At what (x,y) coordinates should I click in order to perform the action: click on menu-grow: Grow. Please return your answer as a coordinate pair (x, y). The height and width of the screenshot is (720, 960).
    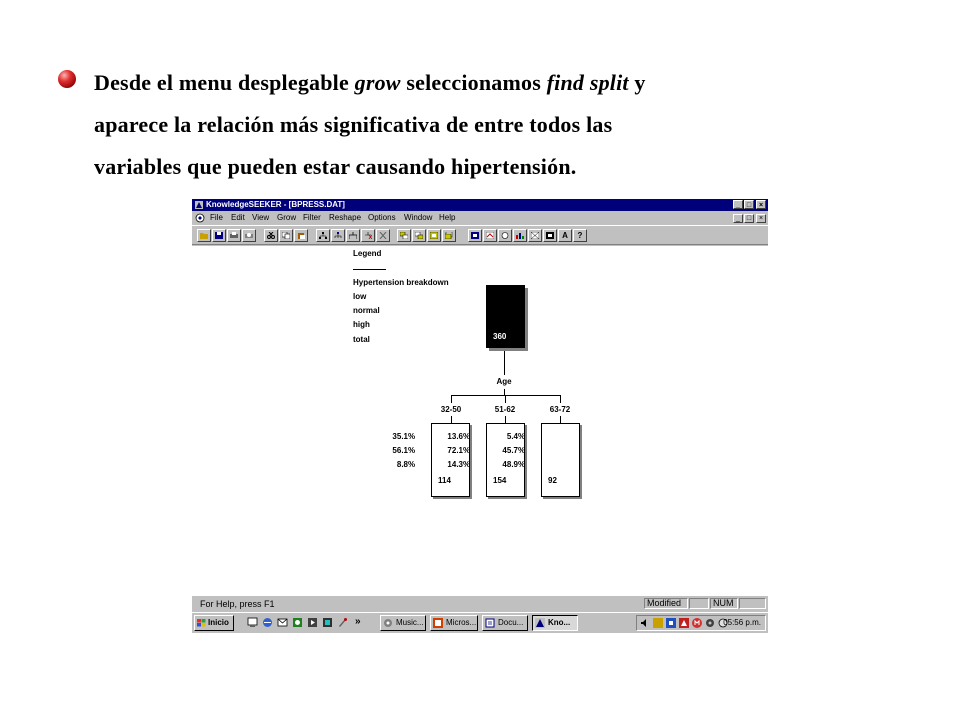
    Looking at the image, I should click on (286, 218).